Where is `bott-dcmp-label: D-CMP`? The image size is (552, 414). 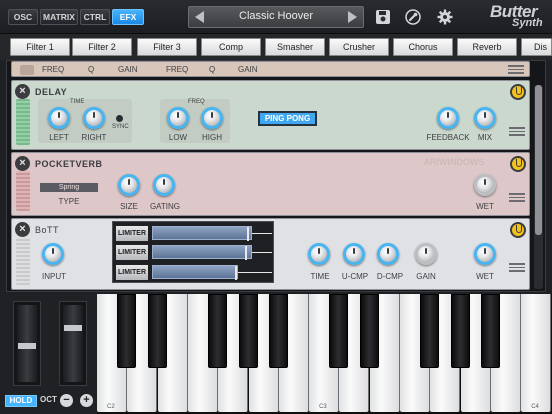 bott-dcmp-label: D-CMP is located at coordinates (390, 276).